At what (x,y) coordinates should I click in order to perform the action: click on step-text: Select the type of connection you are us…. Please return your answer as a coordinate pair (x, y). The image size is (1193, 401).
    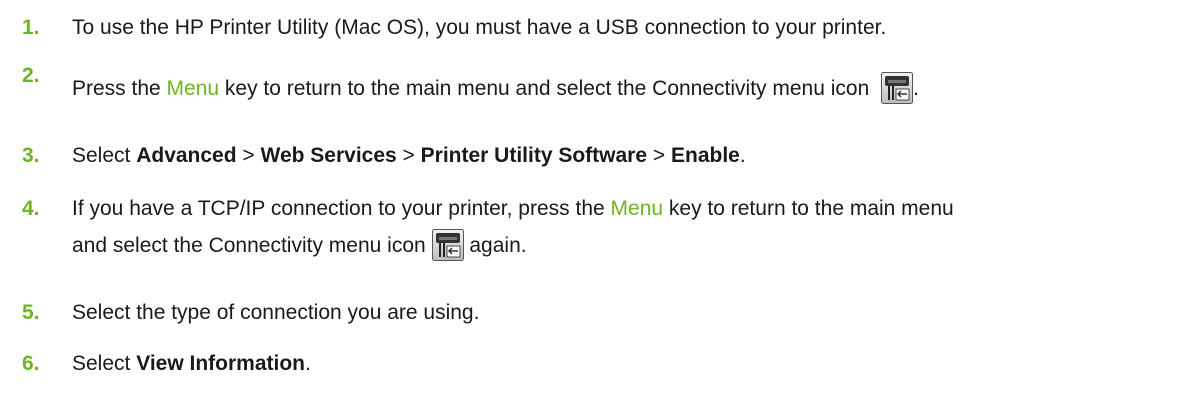
    Looking at the image, I should click on (276, 312).